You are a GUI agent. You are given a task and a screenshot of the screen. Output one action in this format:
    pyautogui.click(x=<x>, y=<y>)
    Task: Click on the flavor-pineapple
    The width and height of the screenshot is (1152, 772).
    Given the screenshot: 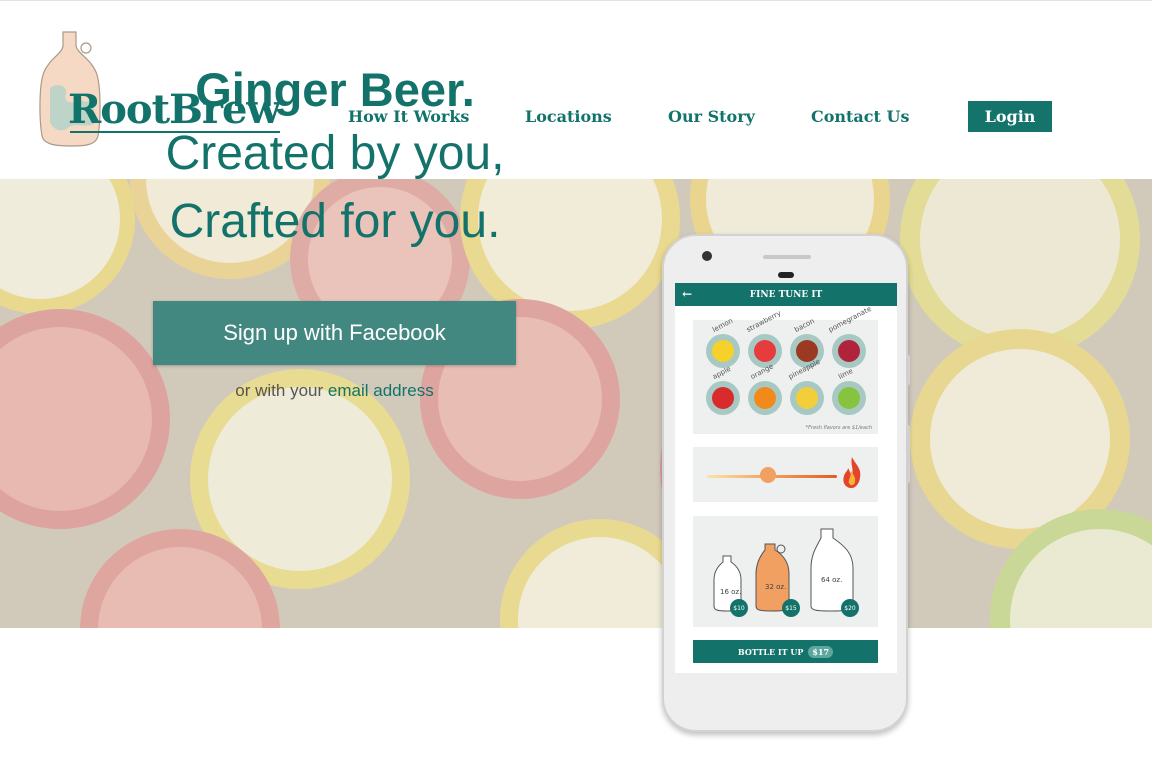 What is the action you would take?
    pyautogui.click(x=807, y=398)
    